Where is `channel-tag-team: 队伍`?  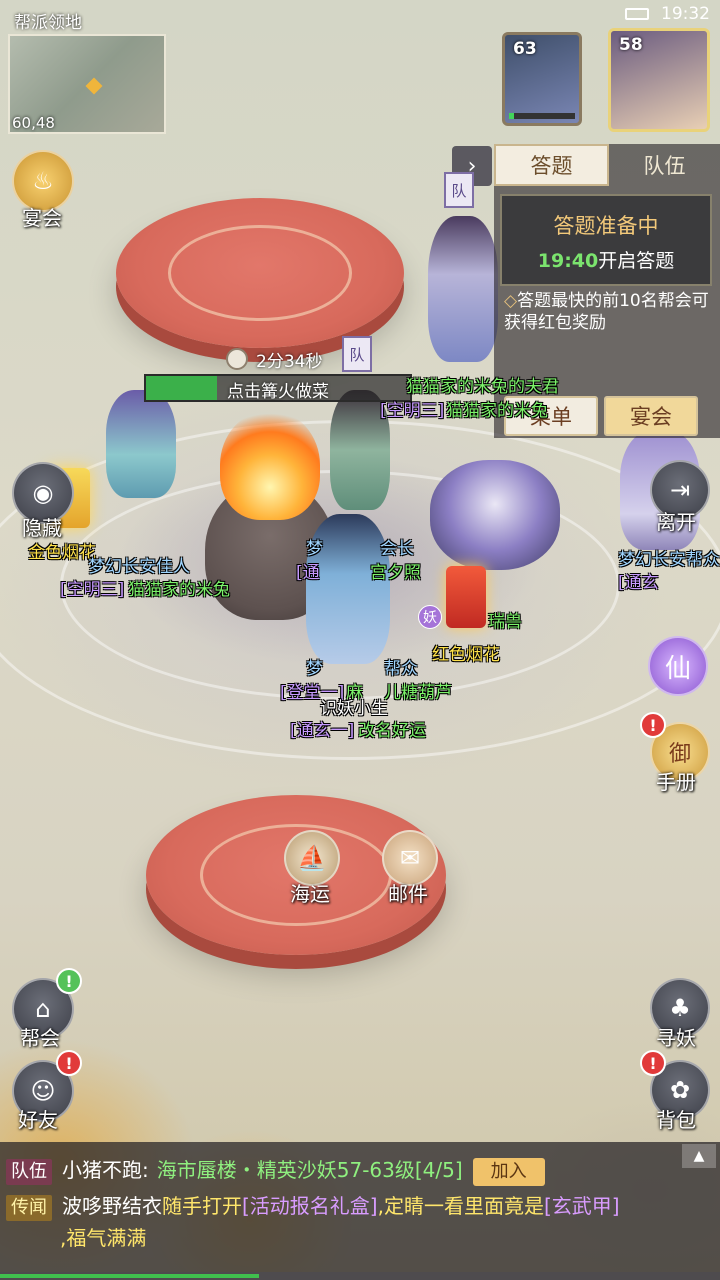
channel-tag-team: 队伍 is located at coordinates (29, 1172).